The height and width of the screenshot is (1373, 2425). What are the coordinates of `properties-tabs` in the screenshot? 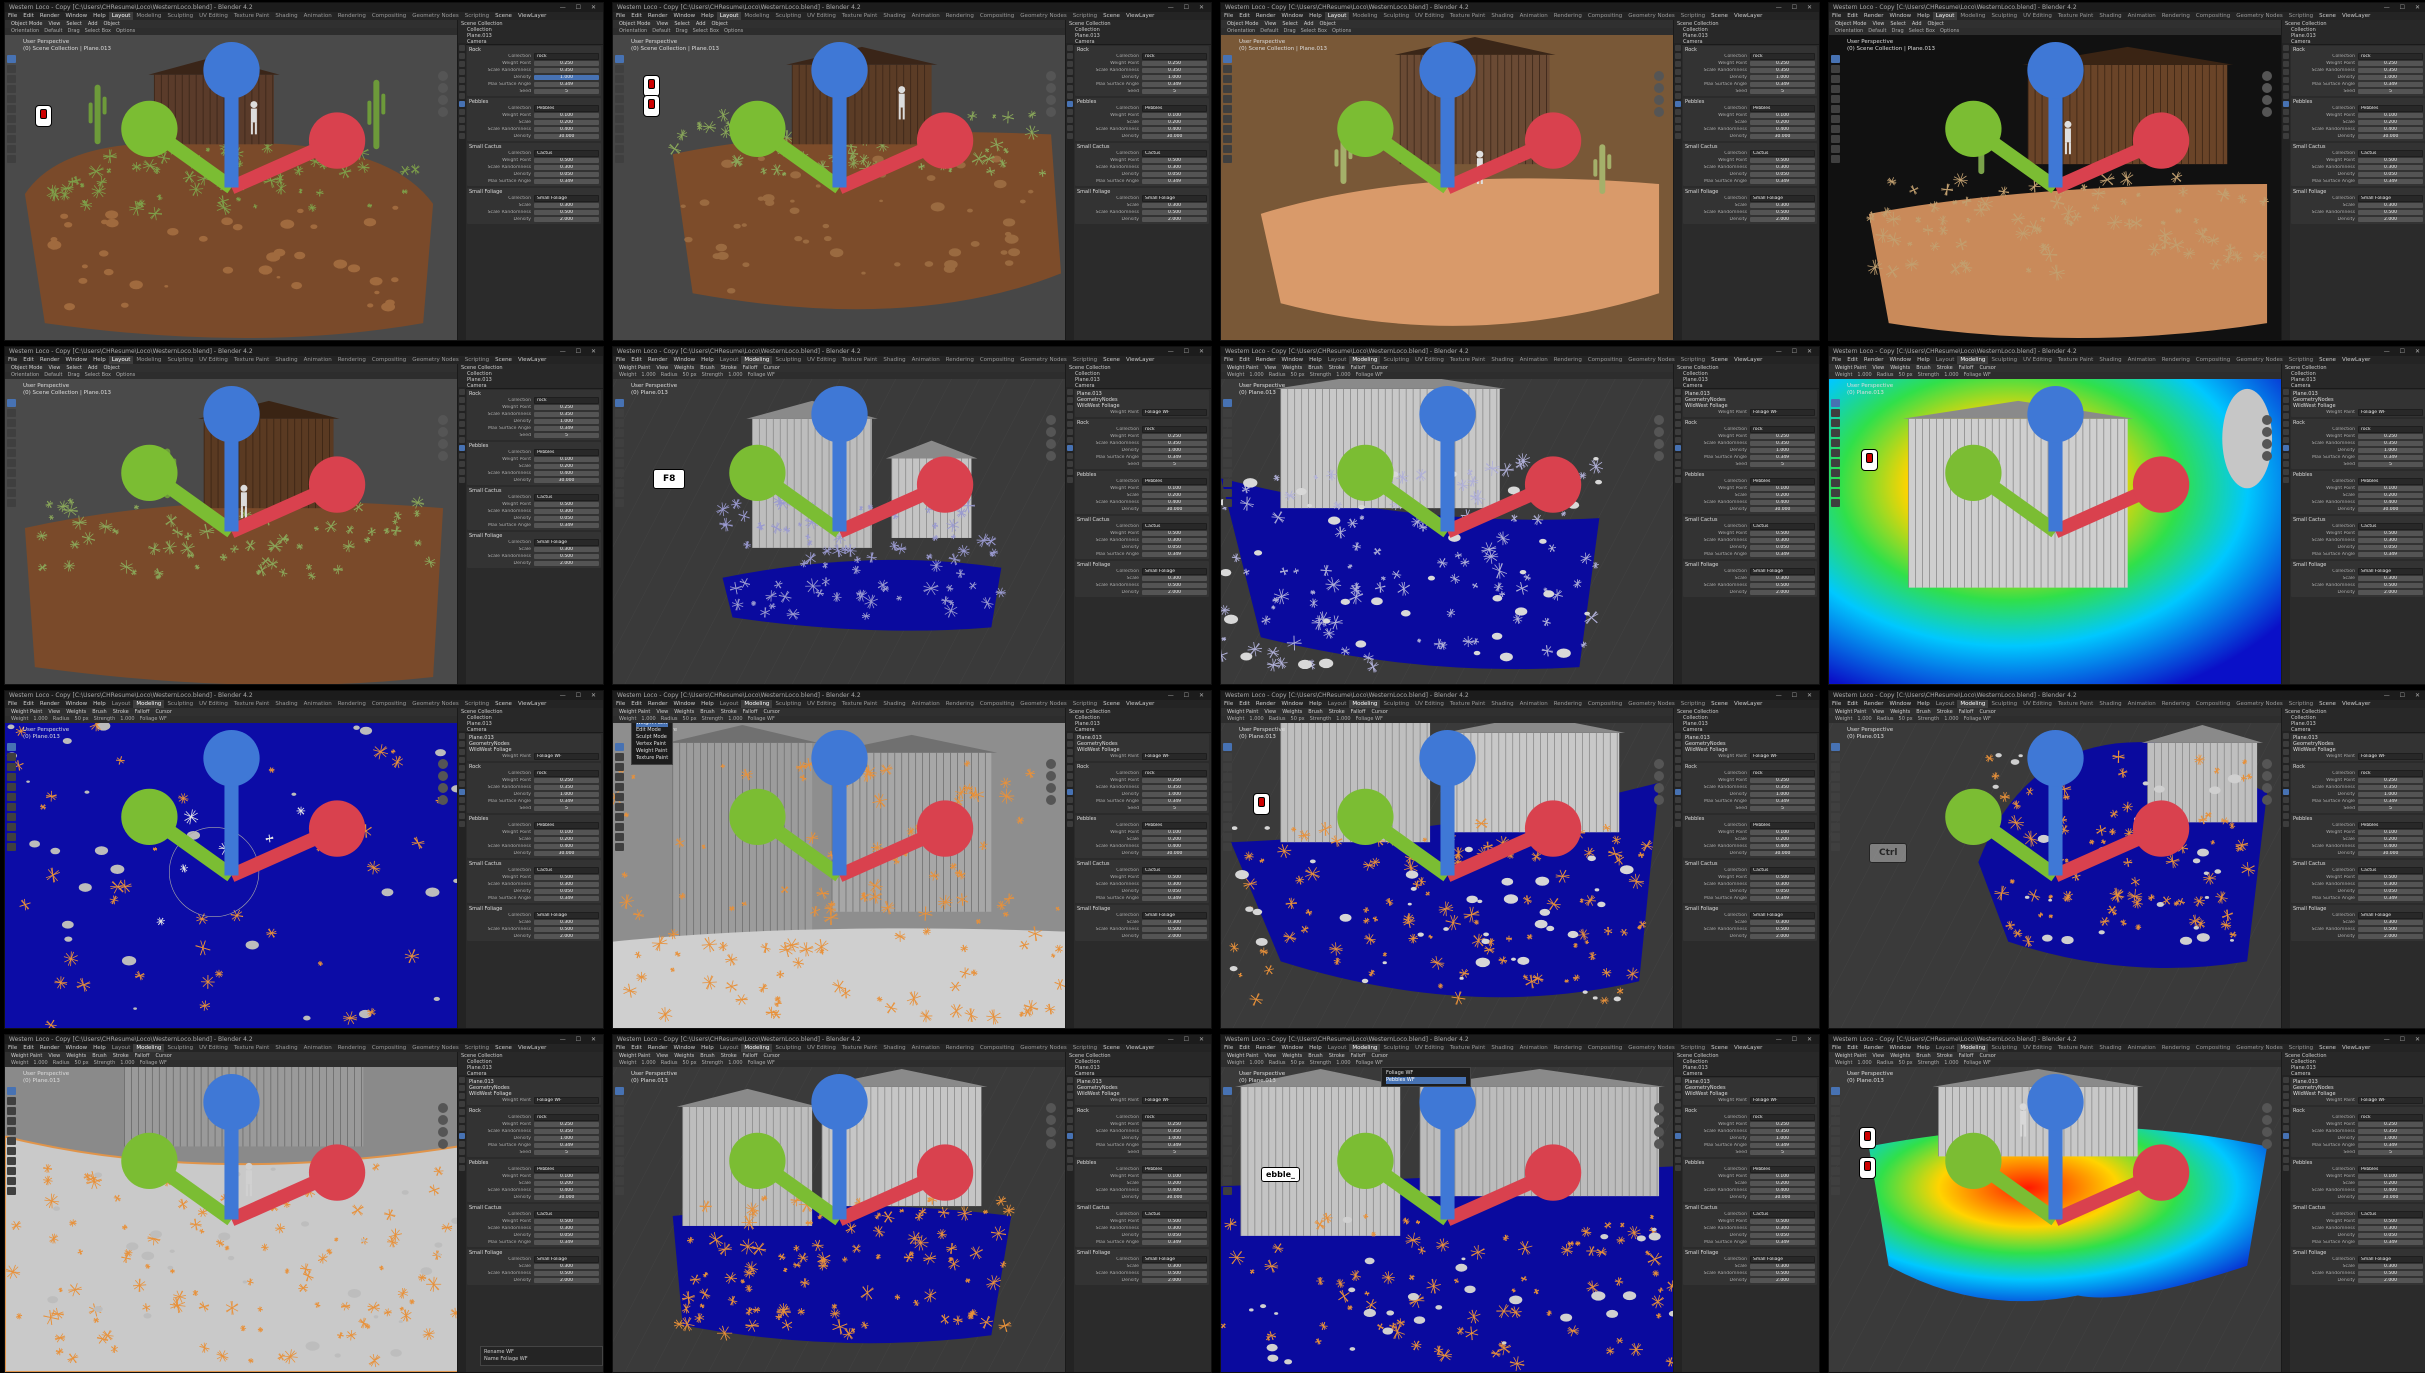 It's located at (2286, 191).